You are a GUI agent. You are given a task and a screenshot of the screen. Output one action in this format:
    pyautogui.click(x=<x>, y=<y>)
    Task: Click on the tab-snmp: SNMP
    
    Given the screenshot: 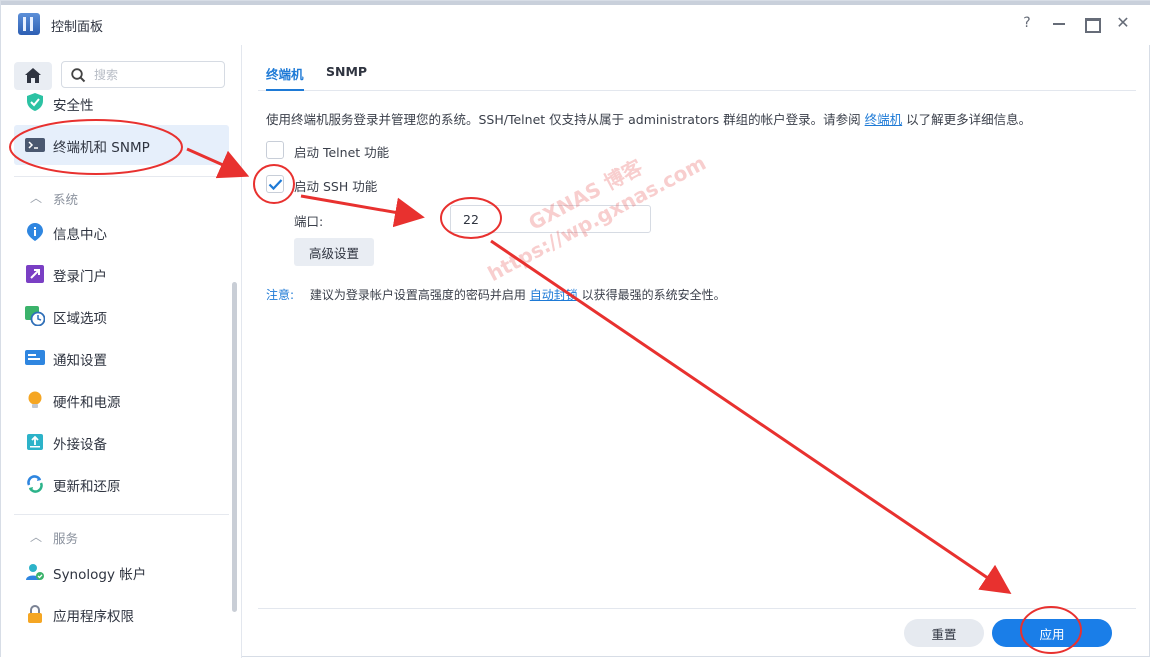 What is the action you would take?
    pyautogui.click(x=346, y=77)
    